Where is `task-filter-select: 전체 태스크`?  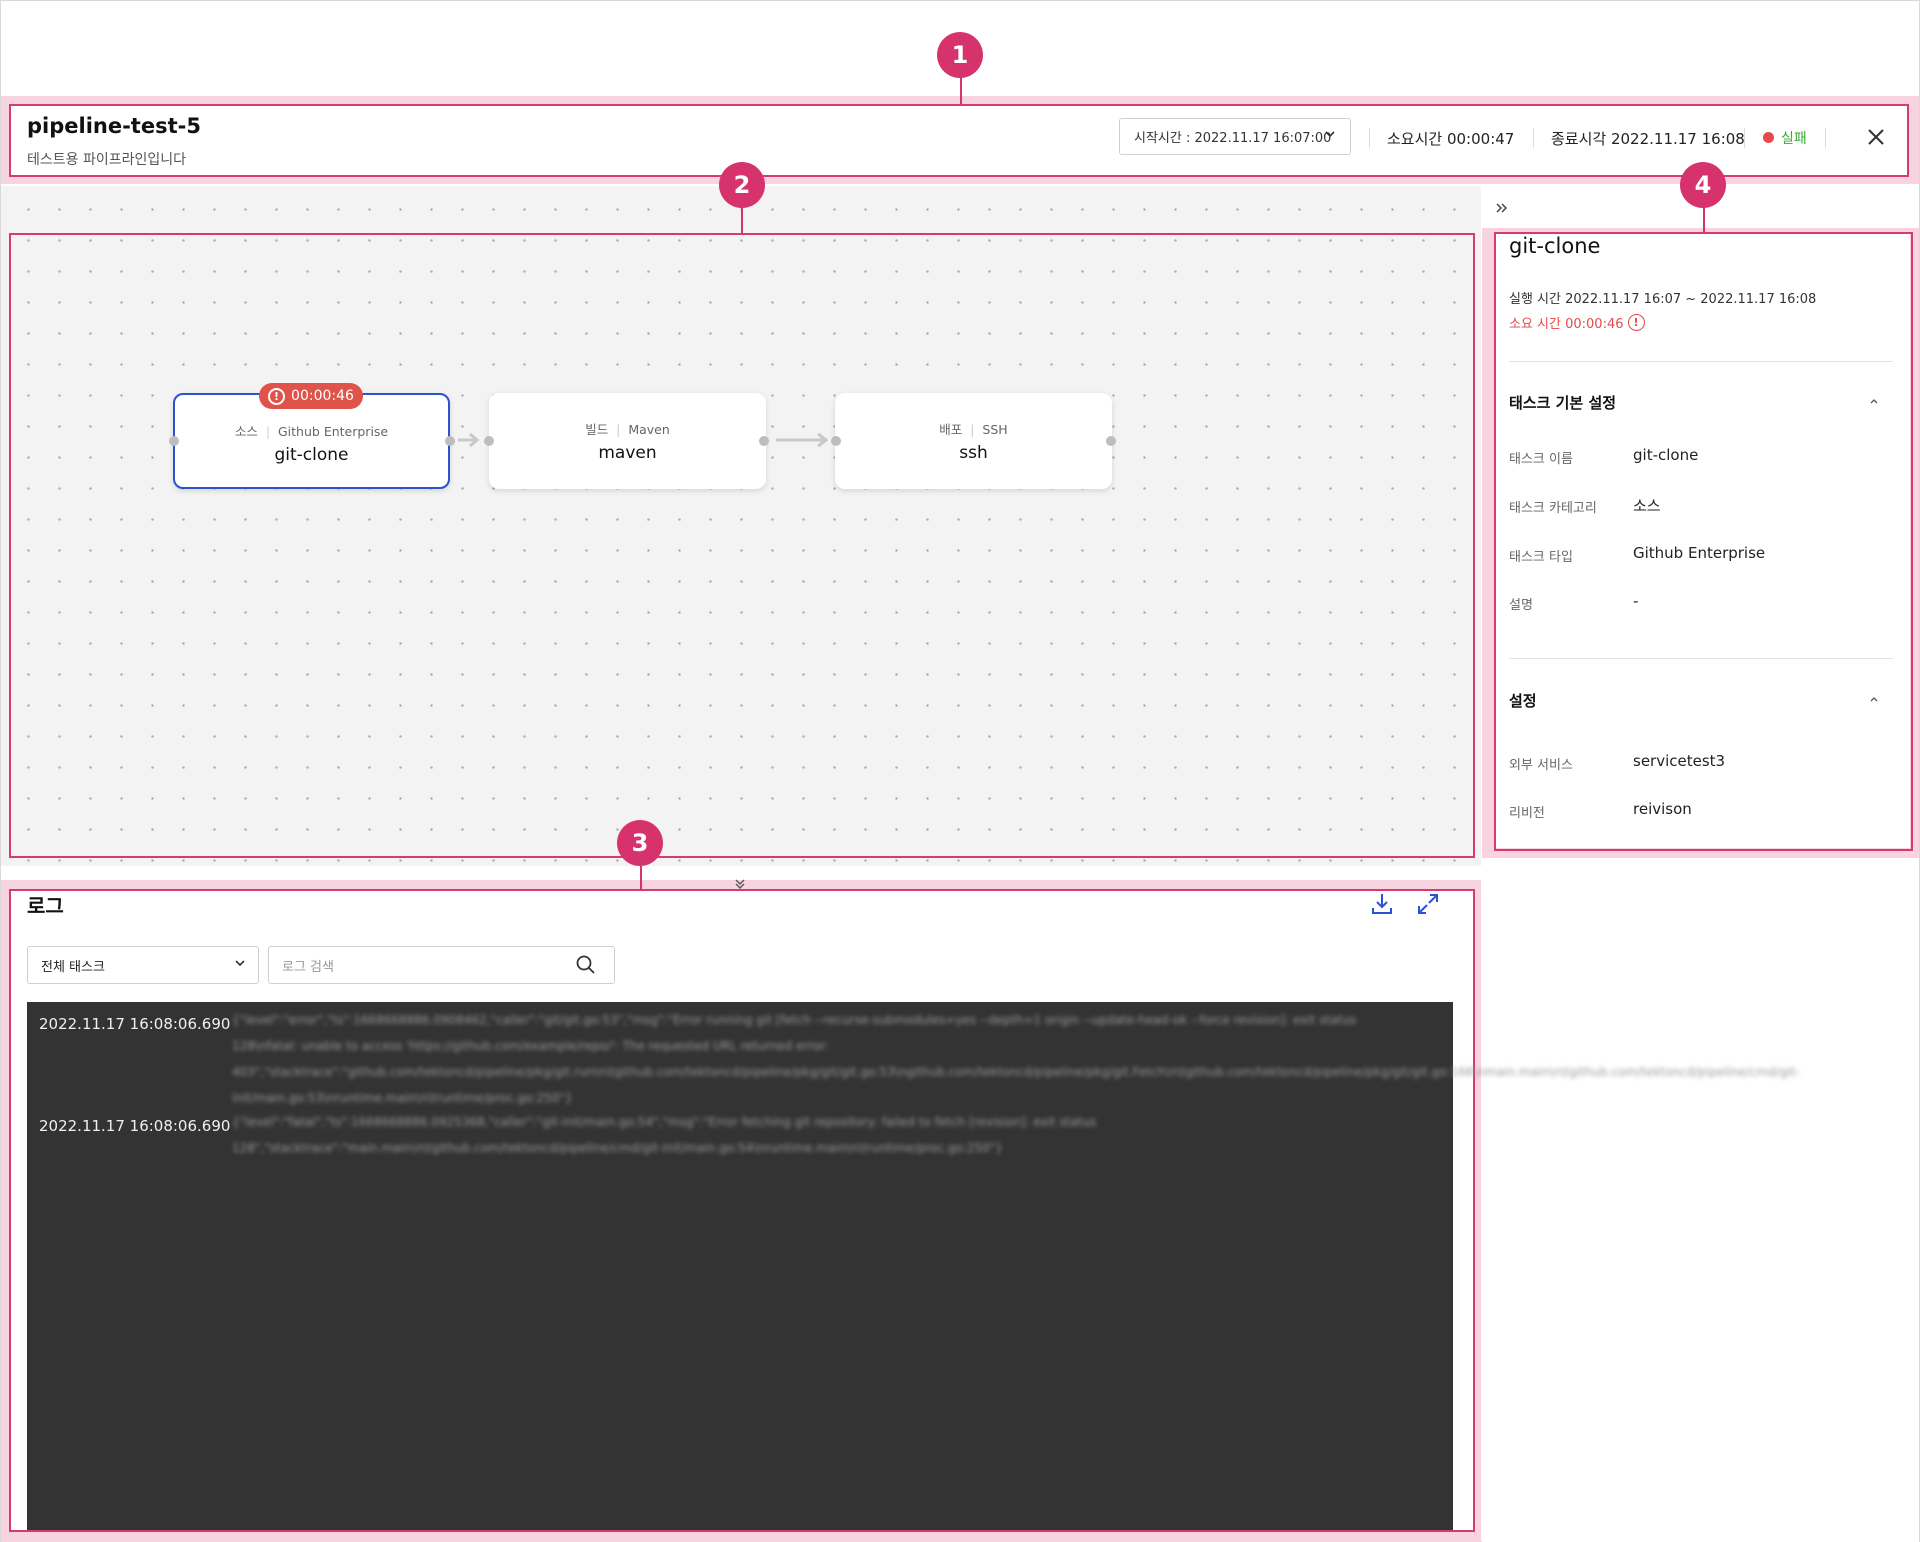 task-filter-select: 전체 태스크 is located at coordinates (143, 965).